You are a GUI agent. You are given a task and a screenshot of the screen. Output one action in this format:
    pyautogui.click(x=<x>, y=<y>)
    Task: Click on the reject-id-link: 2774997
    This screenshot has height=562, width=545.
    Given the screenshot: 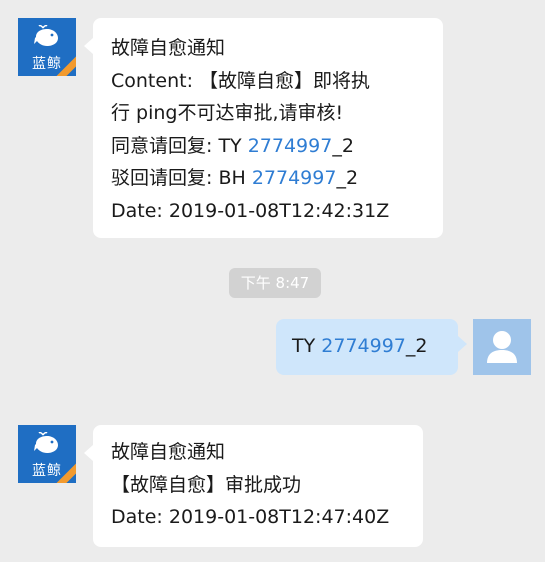 What is the action you would take?
    pyautogui.click(x=294, y=178)
    